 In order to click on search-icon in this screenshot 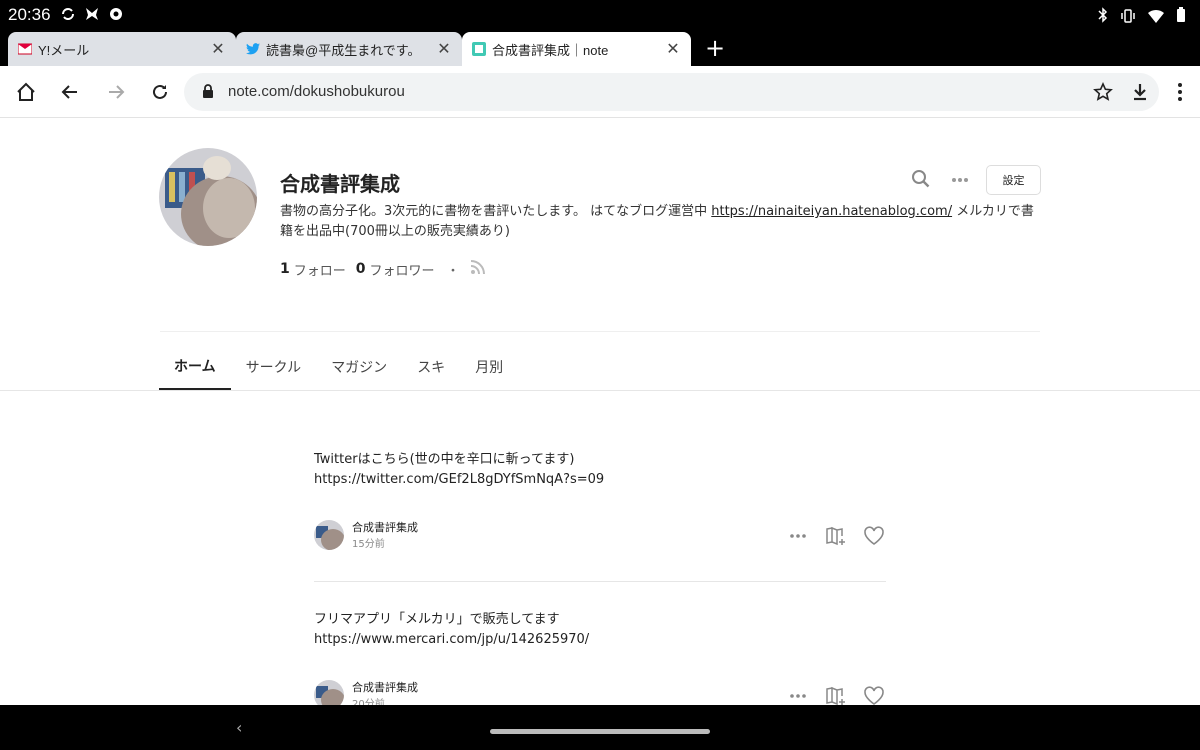, I will do `click(921, 179)`.